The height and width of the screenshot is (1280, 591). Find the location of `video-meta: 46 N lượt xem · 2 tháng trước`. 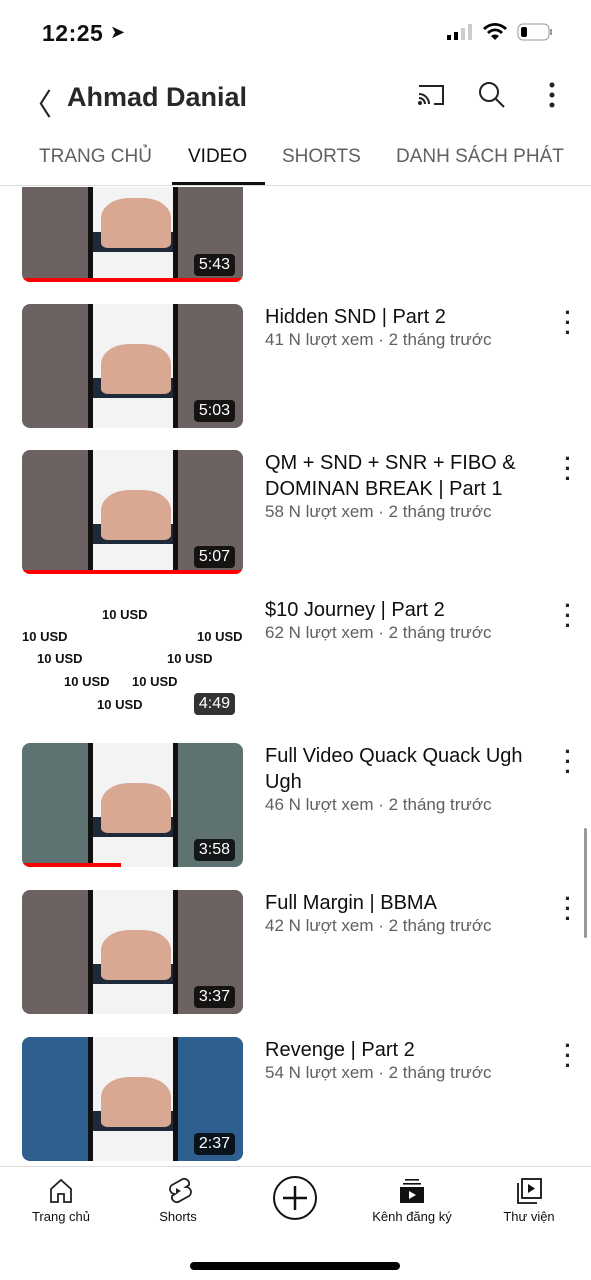

video-meta: 46 N lượt xem · 2 tháng trước is located at coordinates (378, 804).